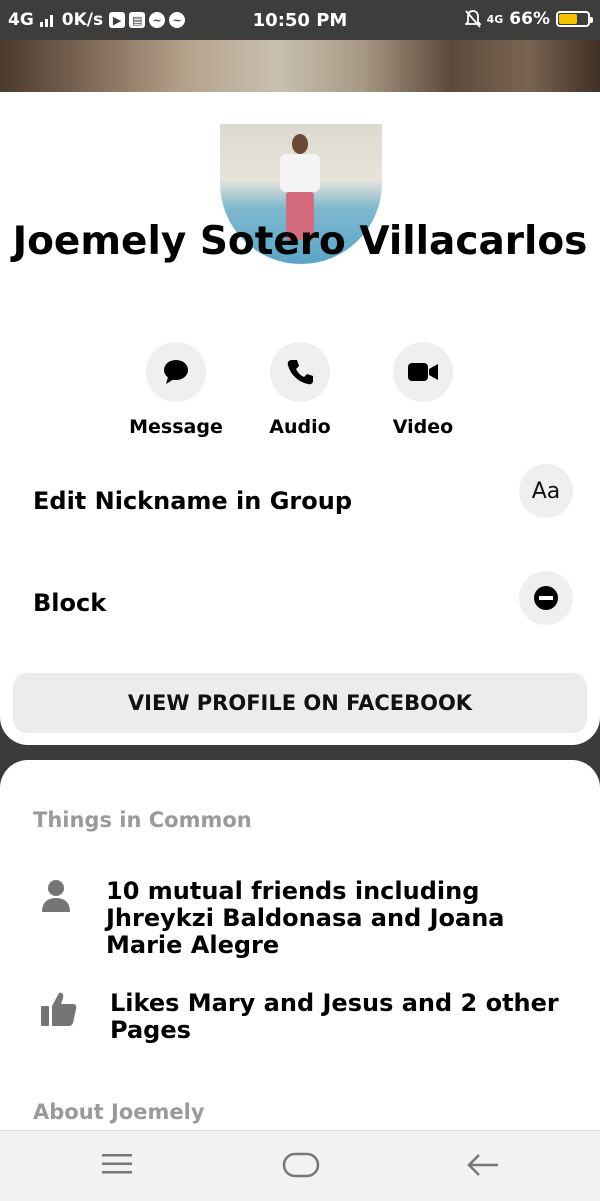 The height and width of the screenshot is (1201, 600). I want to click on block-row: Block, so click(303, 598).